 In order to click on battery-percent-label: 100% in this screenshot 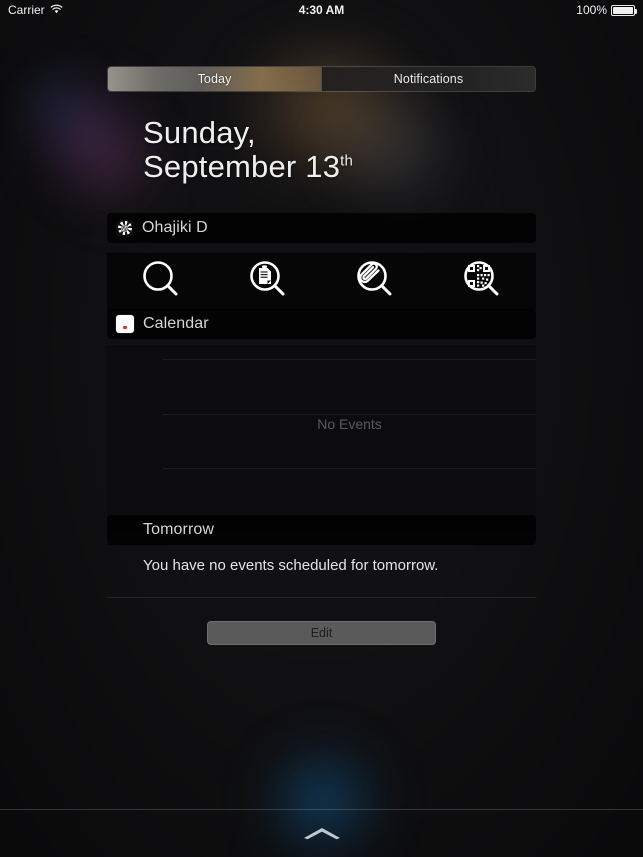, I will do `click(591, 10)`.